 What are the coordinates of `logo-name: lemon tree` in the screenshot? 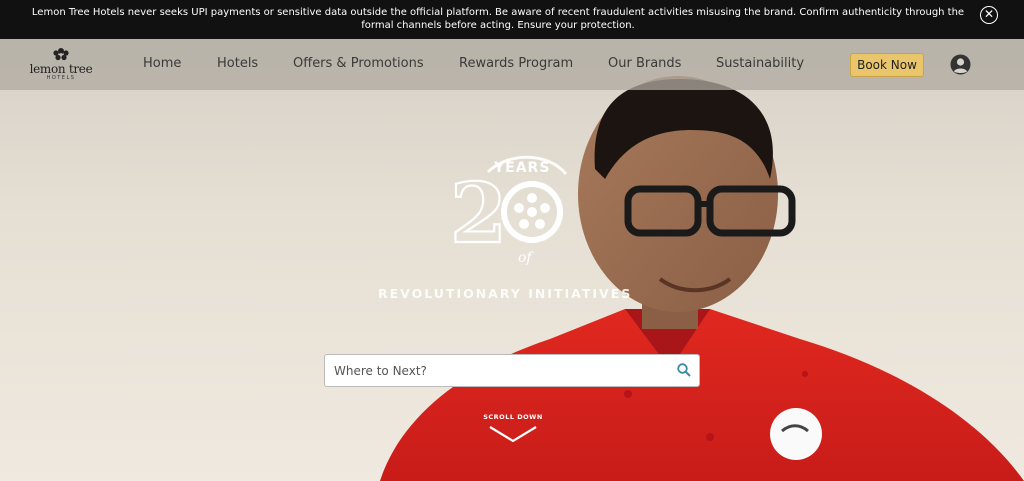 It's located at (61, 69).